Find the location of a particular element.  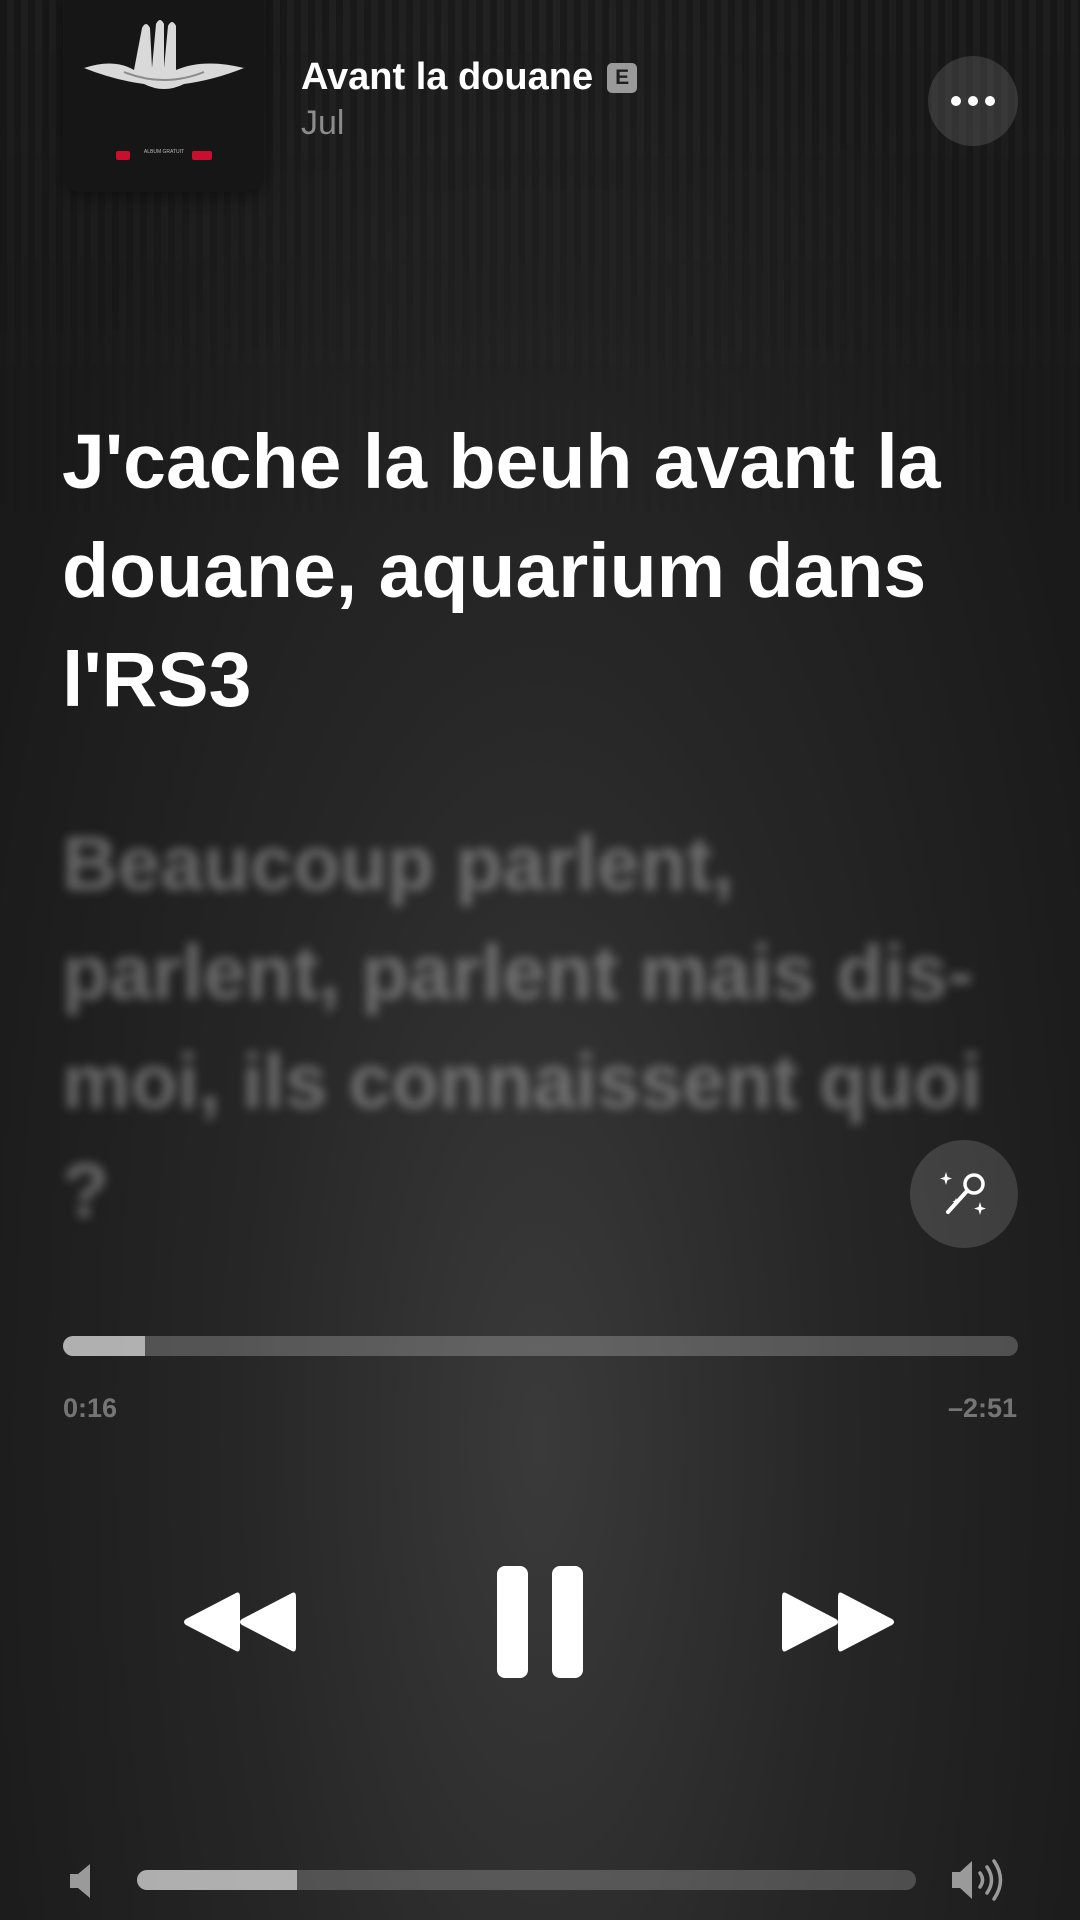

album-art: ALBUM GRATUIT is located at coordinates (164, 96).